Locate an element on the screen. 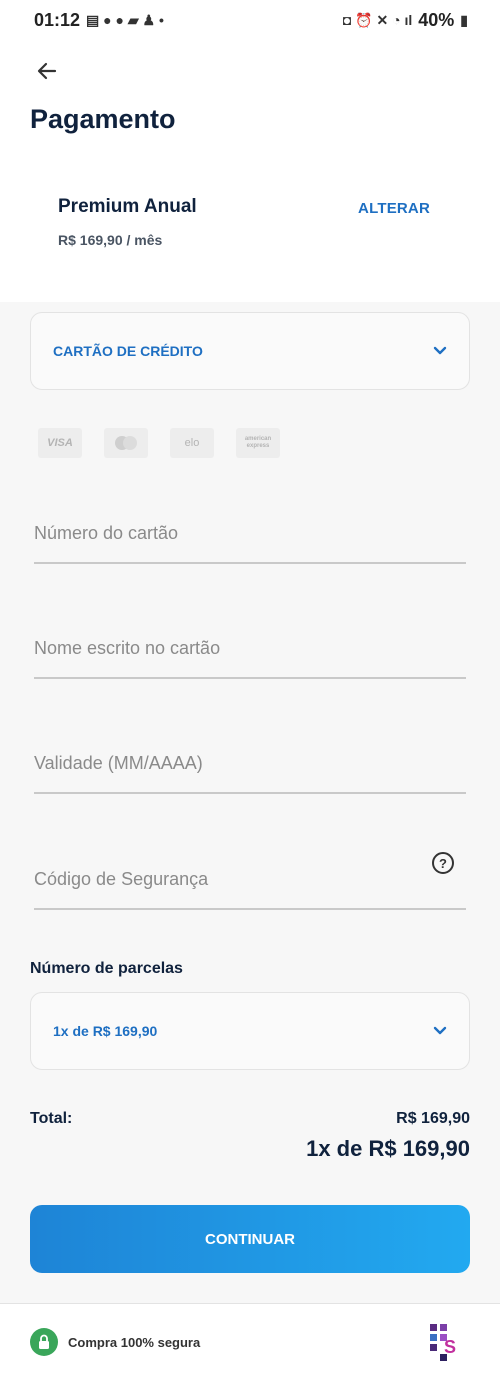  back-button is located at coordinates (47, 71).